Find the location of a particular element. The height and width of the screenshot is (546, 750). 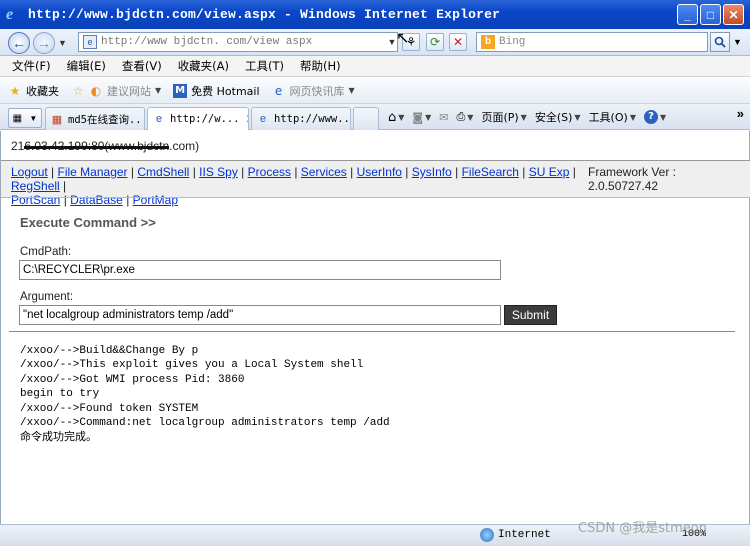

server-address: 216.03.42.199:80(www.bjdctn.com) is located at coordinates (105, 146).